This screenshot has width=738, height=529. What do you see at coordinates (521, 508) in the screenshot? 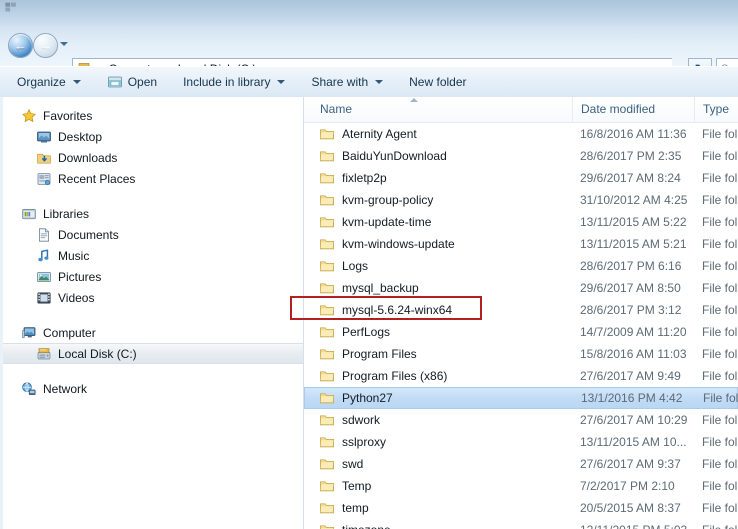
I see `table-row: temp 20/5/2015 AM 8:37 File fol` at bounding box center [521, 508].